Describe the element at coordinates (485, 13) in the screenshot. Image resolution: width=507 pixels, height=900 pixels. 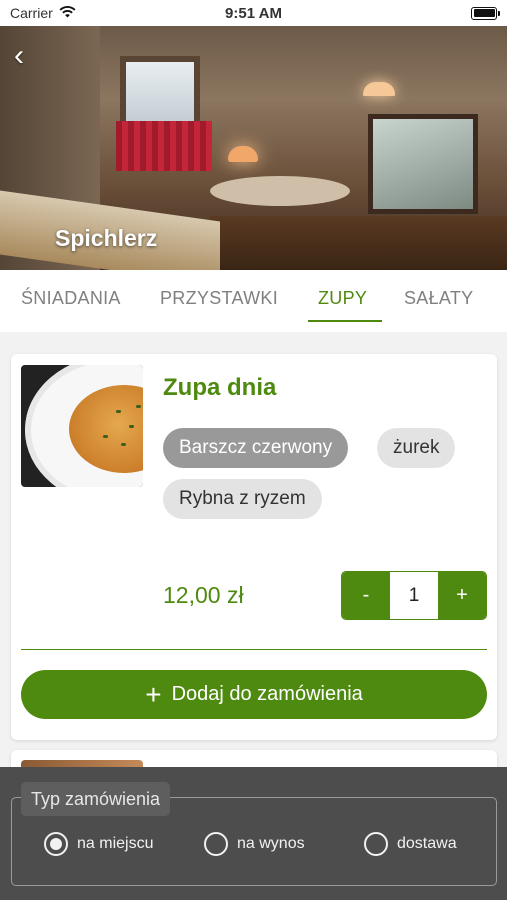
I see `battery-icon` at that location.